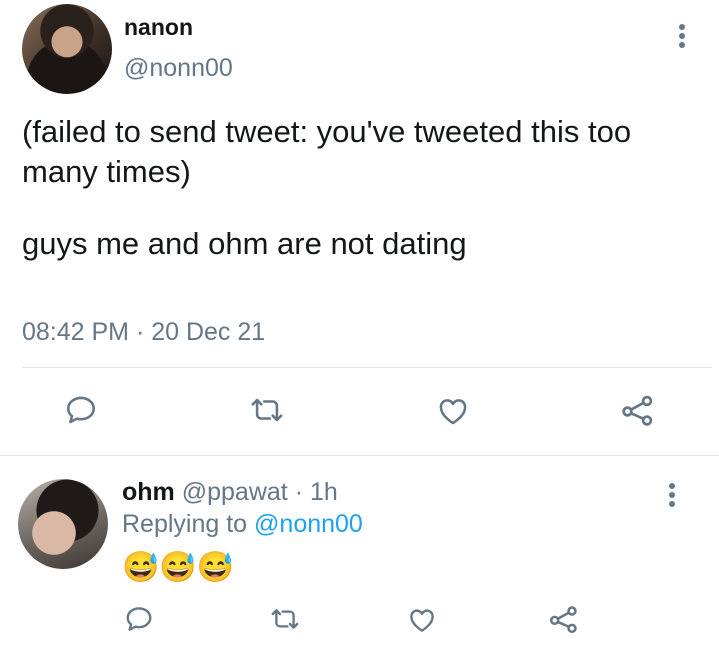  What do you see at coordinates (148, 492) in the screenshot?
I see `reply-author-name: ohm` at bounding box center [148, 492].